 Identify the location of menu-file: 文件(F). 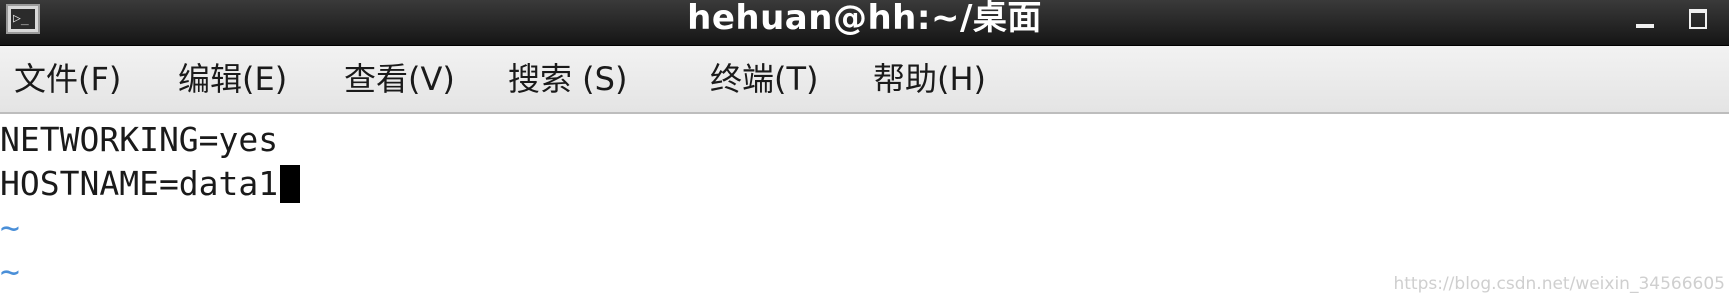
(67, 79).